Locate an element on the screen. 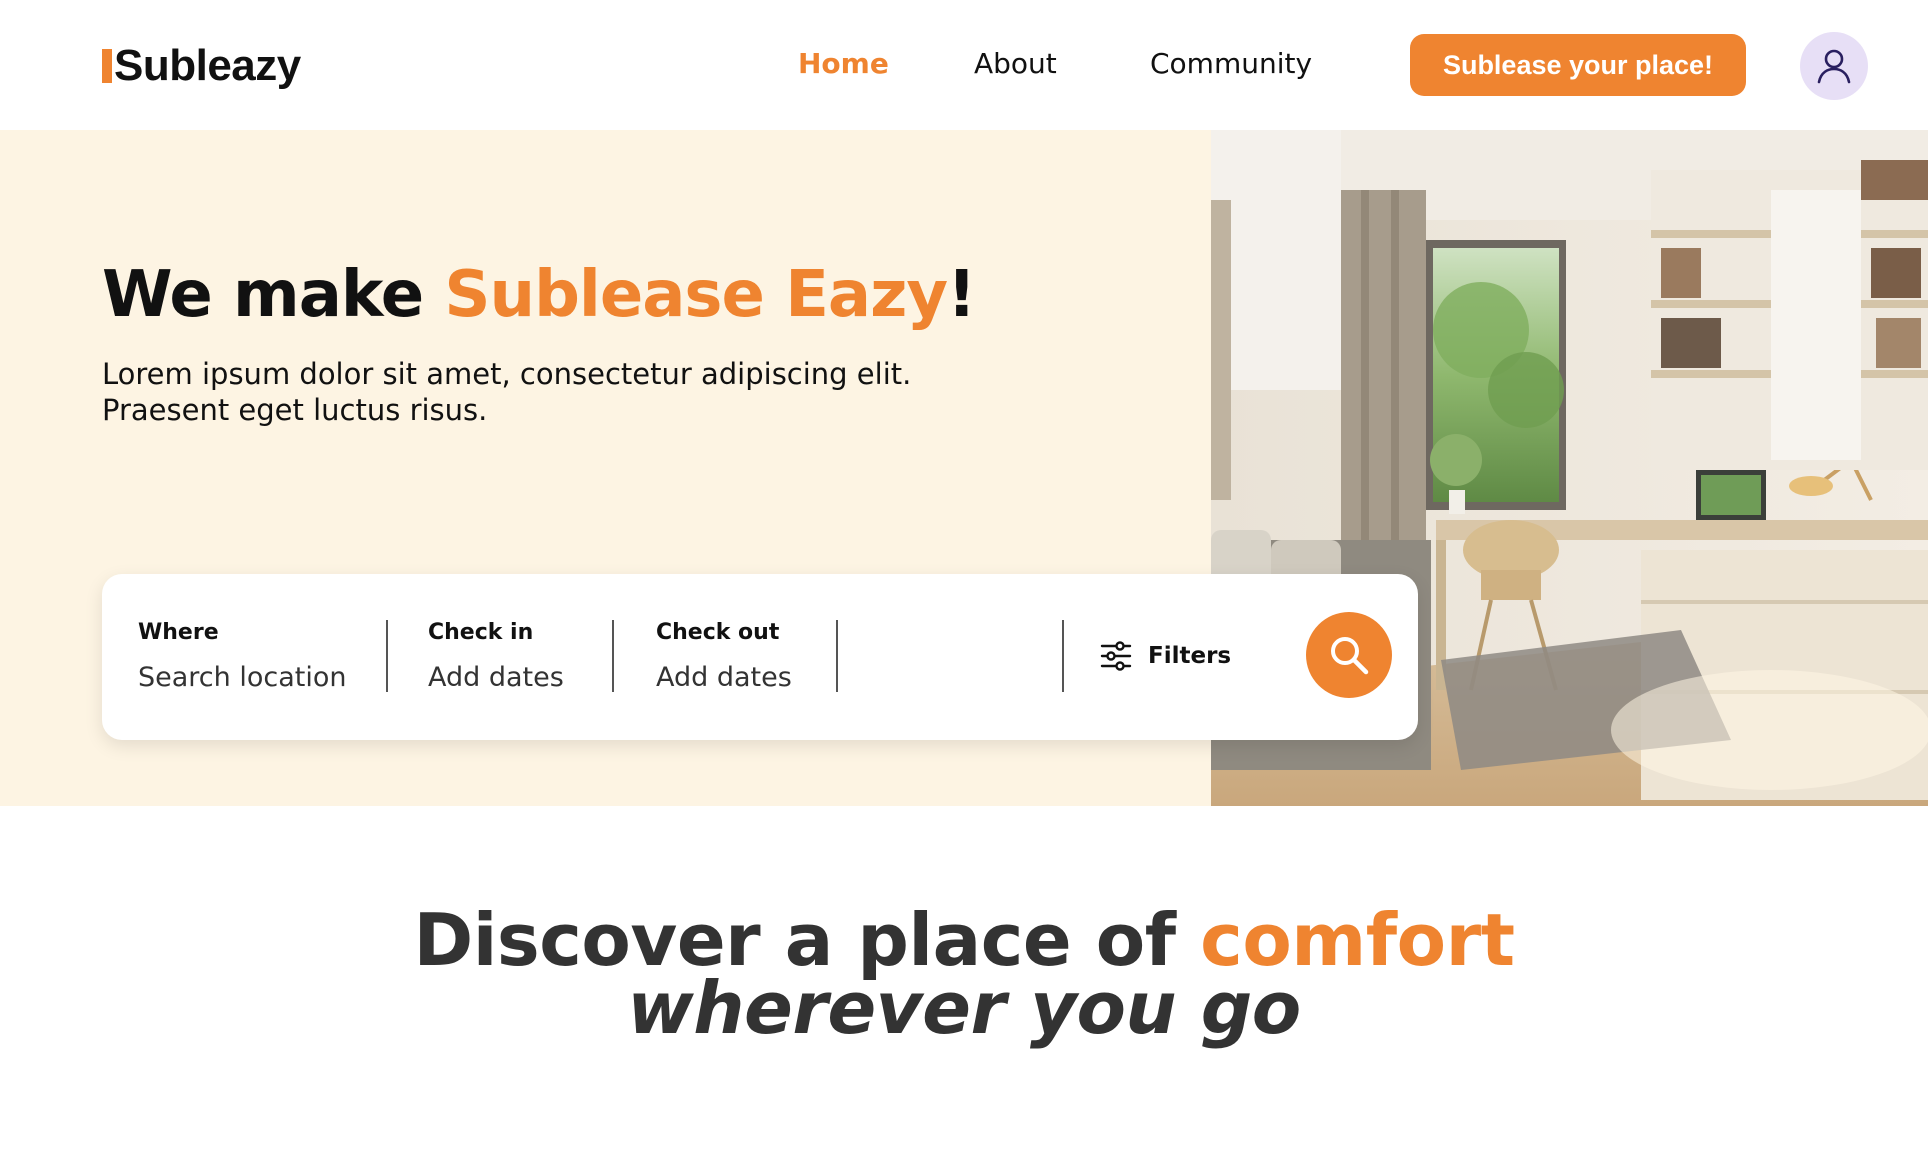 The width and height of the screenshot is (1928, 1150). hero-title-prefix: We make is located at coordinates (273, 295).